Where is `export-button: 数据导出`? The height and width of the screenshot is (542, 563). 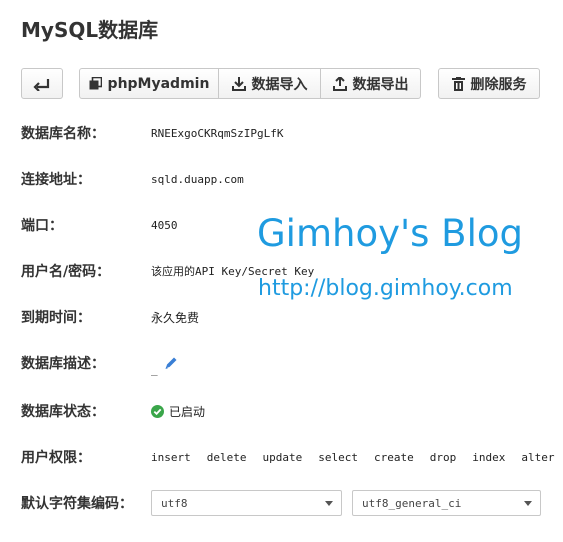
export-button: 数据导出 is located at coordinates (370, 83).